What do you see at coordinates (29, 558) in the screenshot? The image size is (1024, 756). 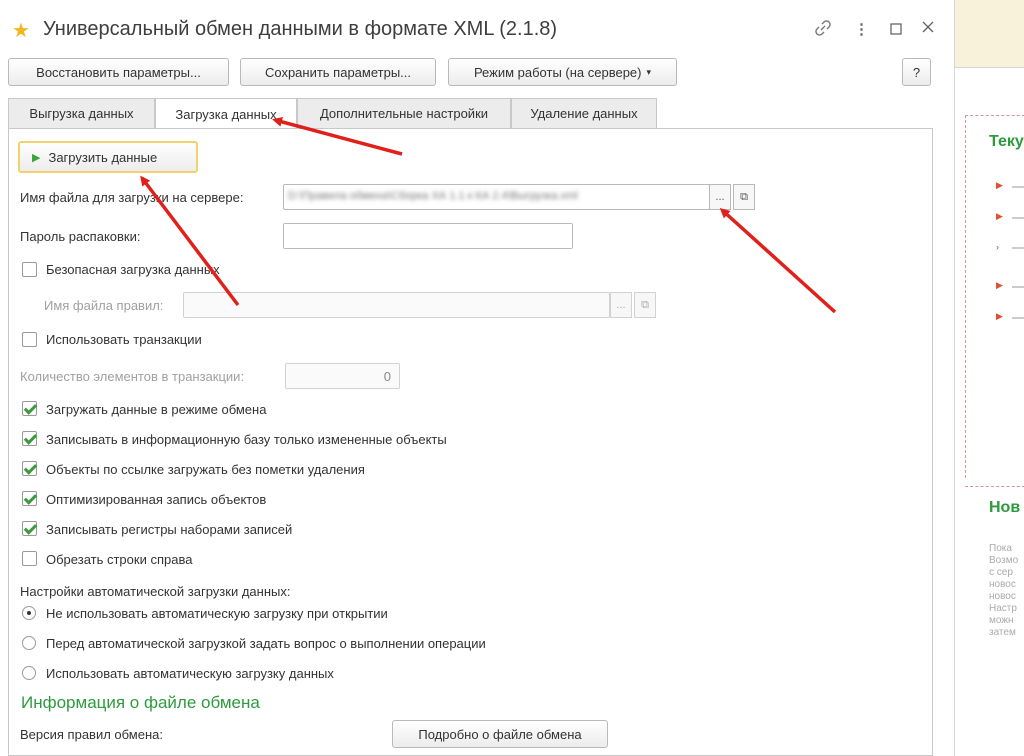 I see `option-checkbox-trim-right` at bounding box center [29, 558].